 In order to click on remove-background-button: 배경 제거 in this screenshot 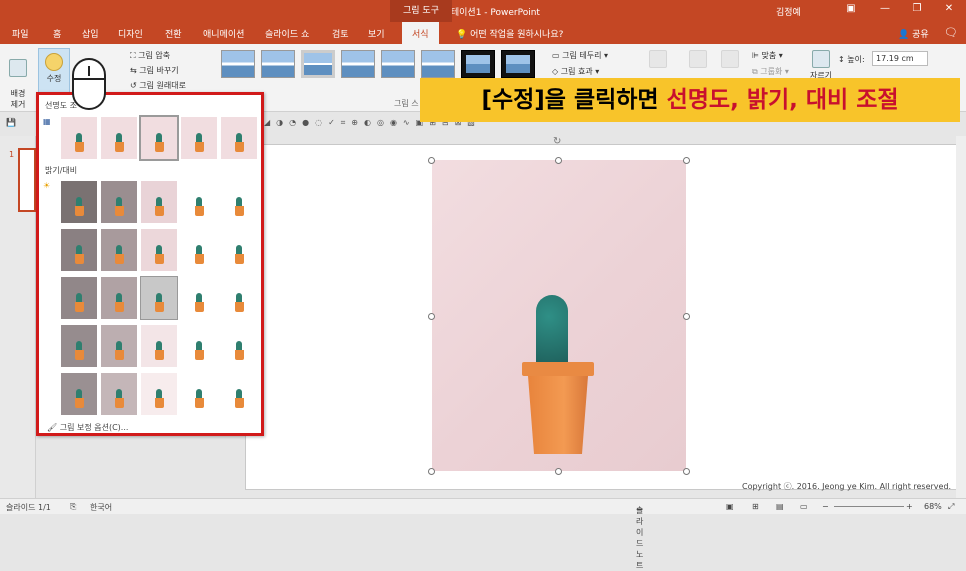, I will do `click(18, 80)`.